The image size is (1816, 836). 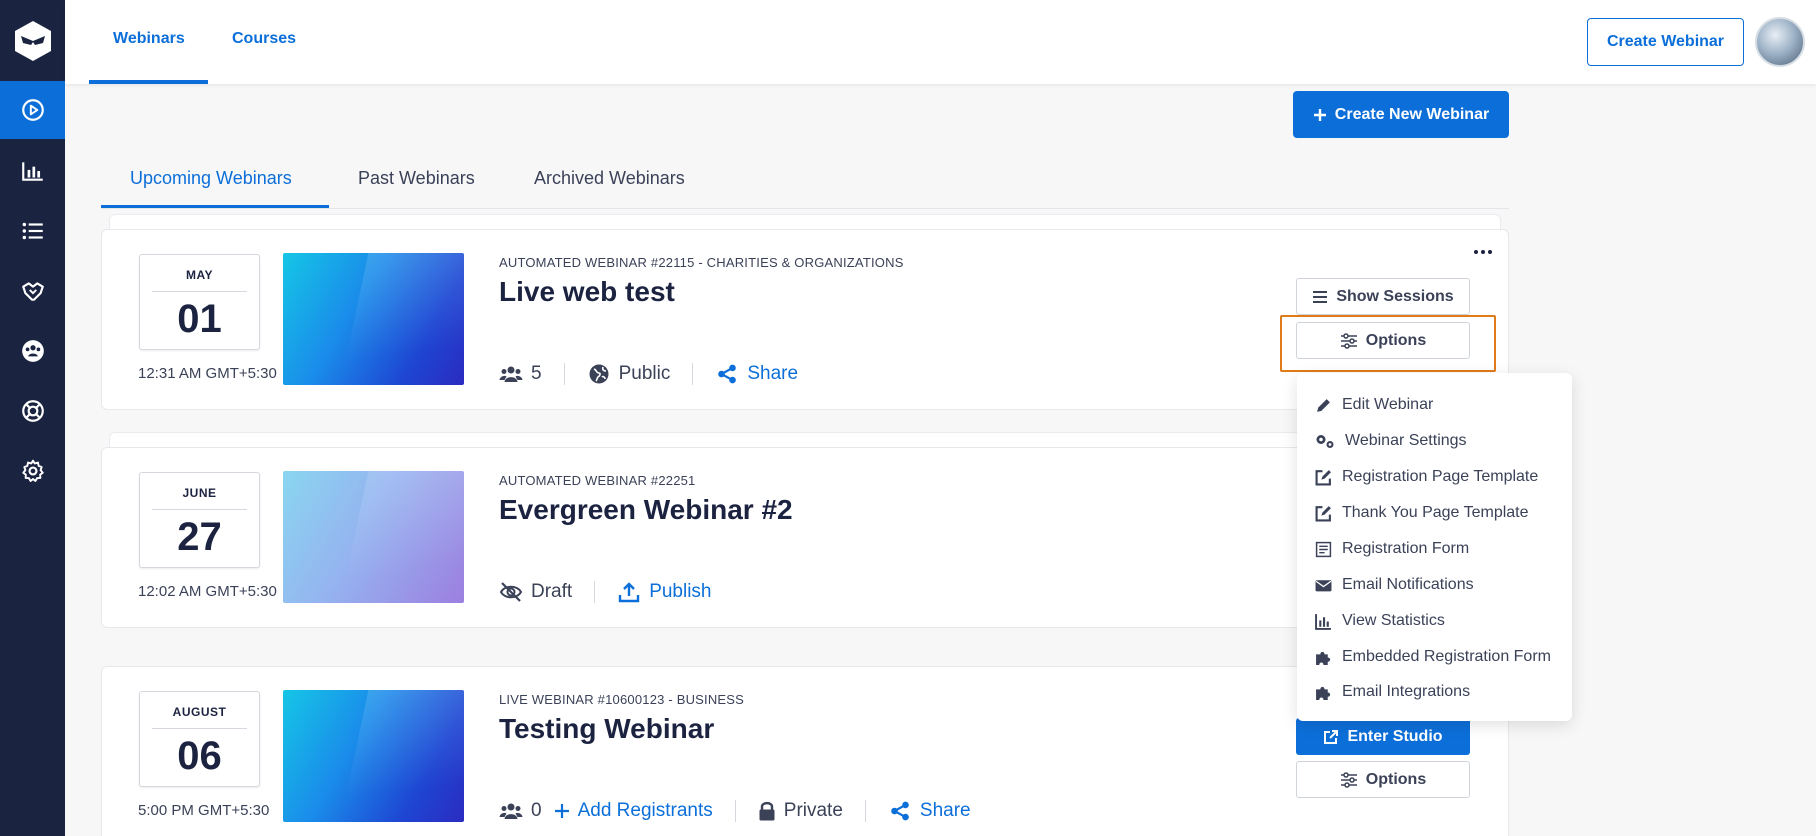 What do you see at coordinates (1440, 476) in the screenshot?
I see `menu-item-label: Registration Page Template` at bounding box center [1440, 476].